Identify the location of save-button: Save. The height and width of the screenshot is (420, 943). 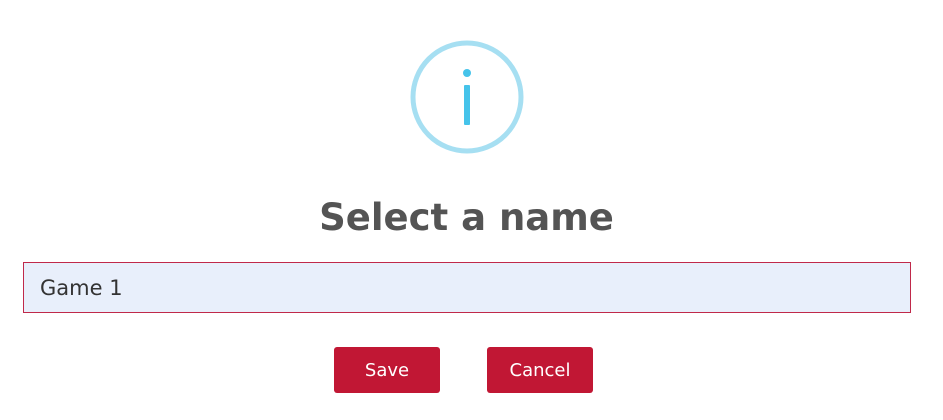
(387, 370).